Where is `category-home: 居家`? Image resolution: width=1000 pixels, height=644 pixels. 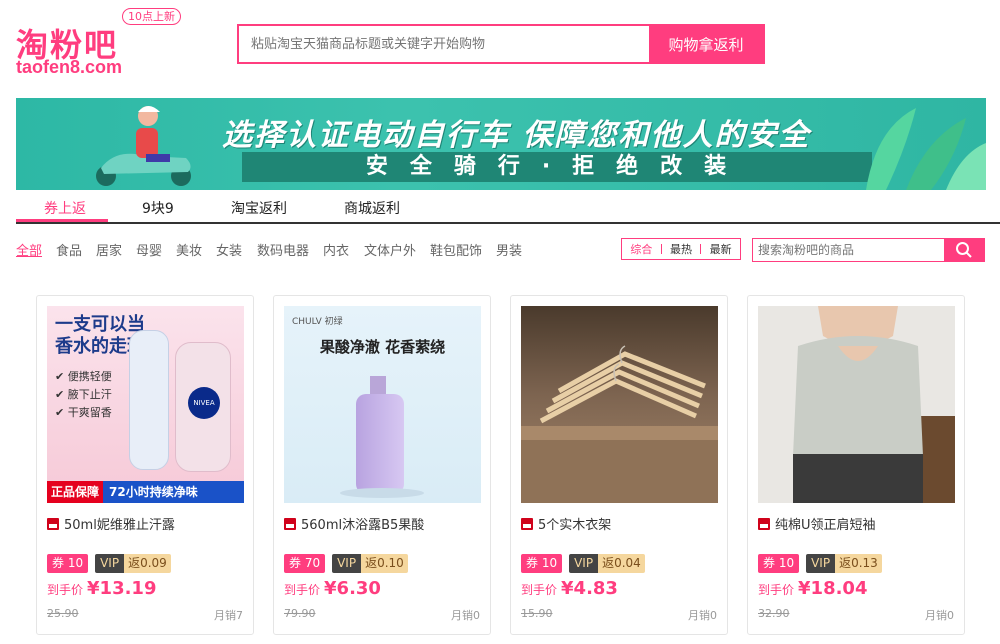 category-home: 居家 is located at coordinates (109, 249).